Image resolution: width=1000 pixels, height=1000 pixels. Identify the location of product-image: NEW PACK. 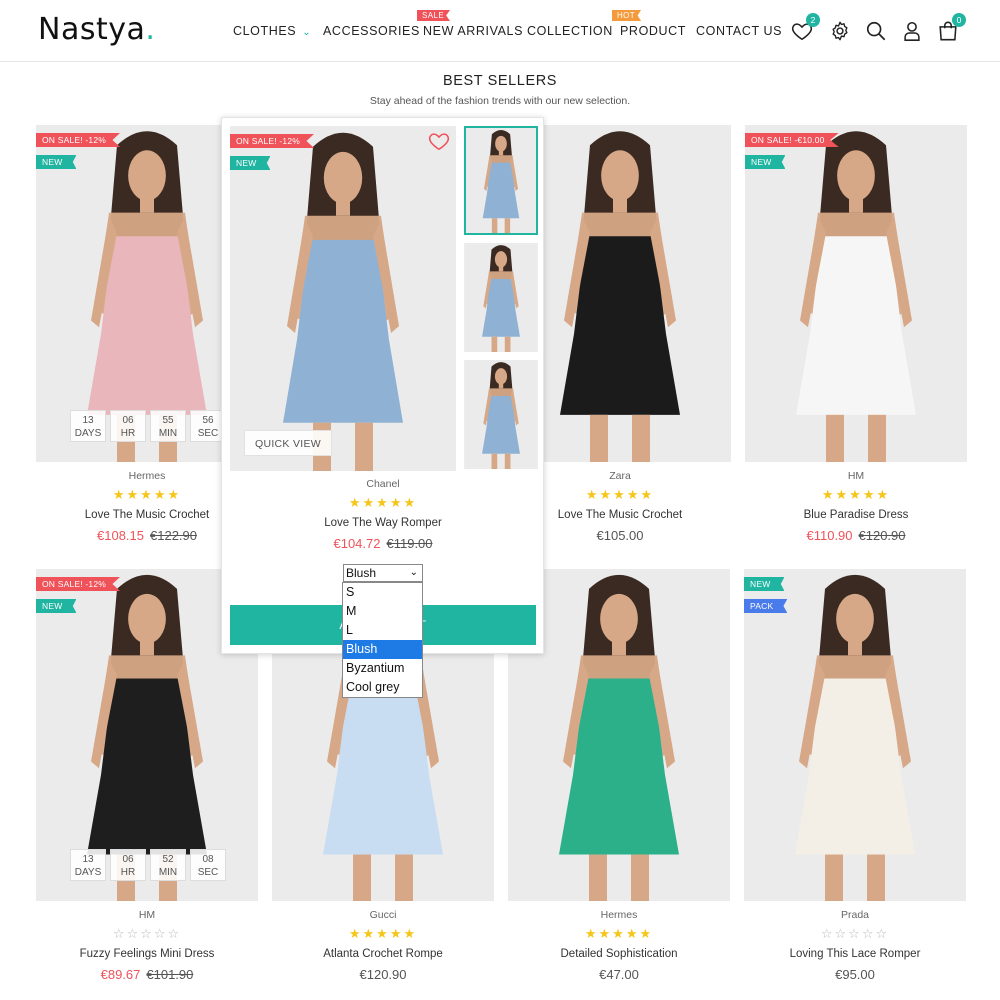
(855, 735).